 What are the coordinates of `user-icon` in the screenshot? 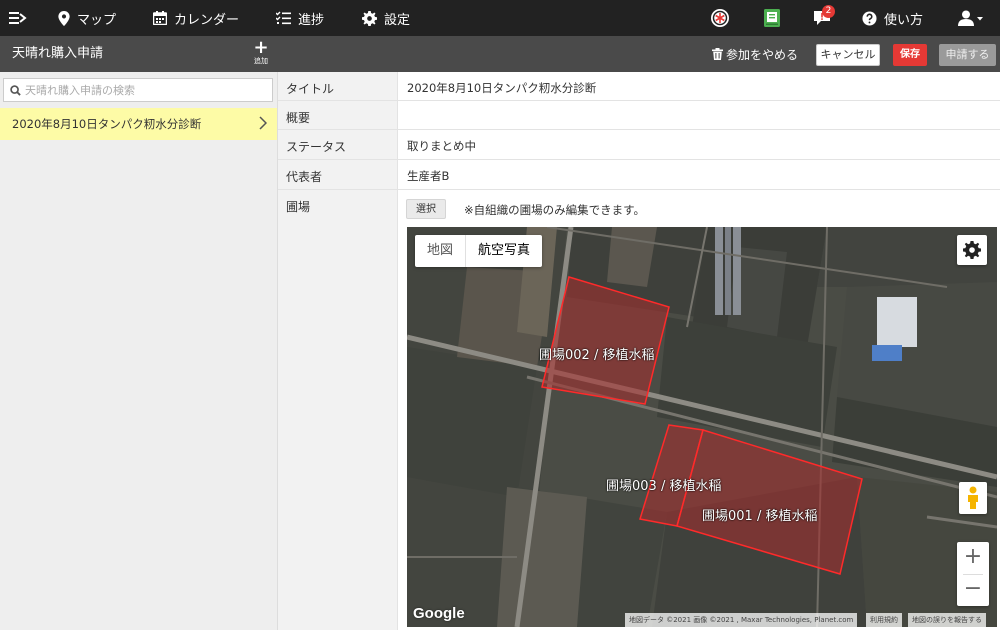 It's located at (970, 18).